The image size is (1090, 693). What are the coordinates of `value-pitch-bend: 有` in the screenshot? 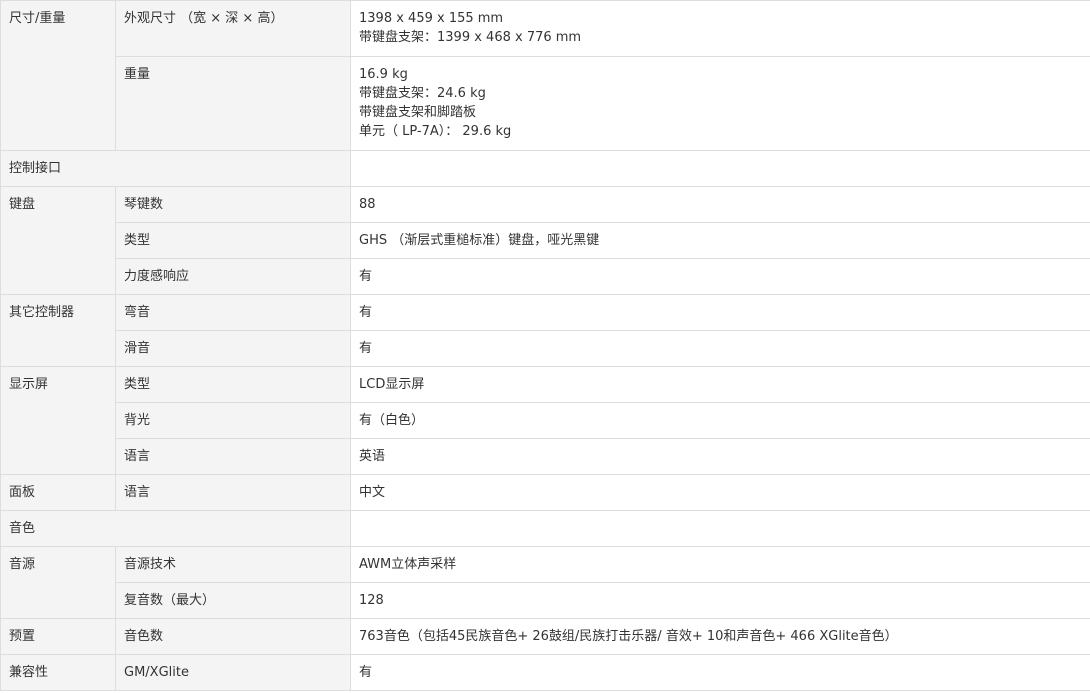 It's located at (720, 312).